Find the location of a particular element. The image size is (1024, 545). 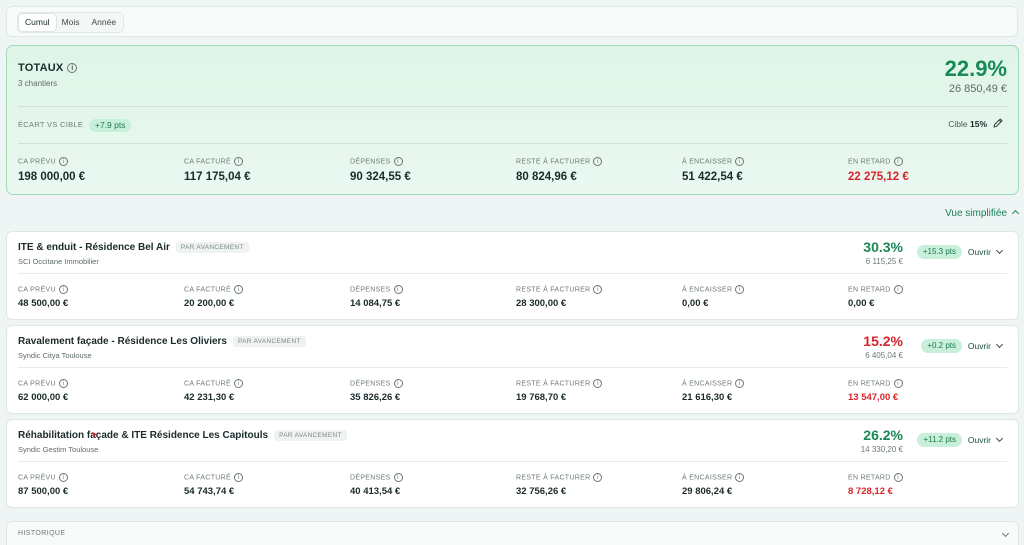

metric-depenses: DÉPENSES i 14 084,75 € is located at coordinates (376, 297).